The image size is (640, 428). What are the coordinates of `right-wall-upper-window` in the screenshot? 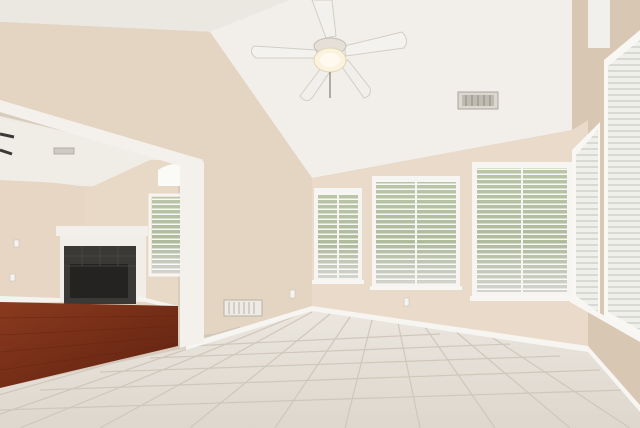 It's located at (599, 24).